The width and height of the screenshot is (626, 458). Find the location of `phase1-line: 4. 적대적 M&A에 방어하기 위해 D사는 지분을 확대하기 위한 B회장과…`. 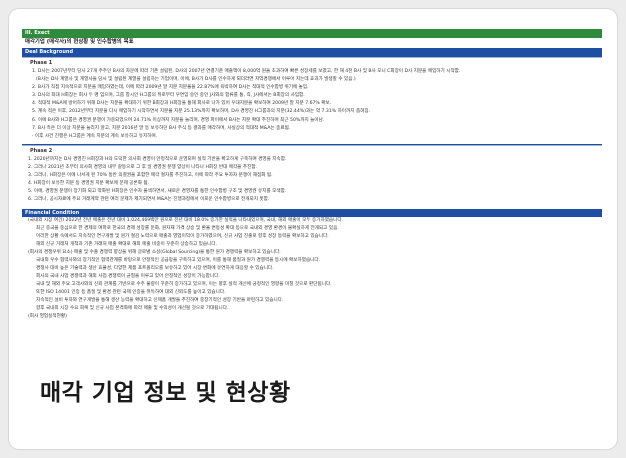

phase1-line: 4. 적대적 M&A에 방어하기 위해 D사는 지분을 확대하기 위한 B회장과… is located at coordinates (182, 104).